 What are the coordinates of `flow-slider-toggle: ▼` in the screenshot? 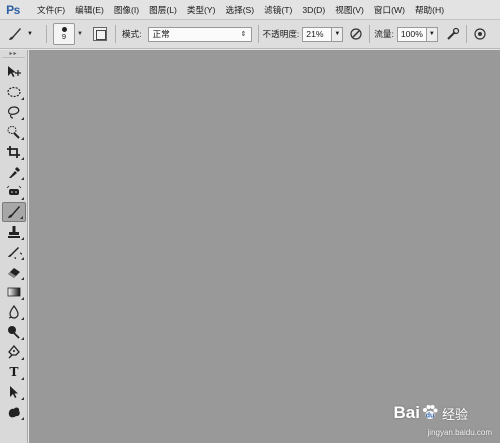 It's located at (432, 34).